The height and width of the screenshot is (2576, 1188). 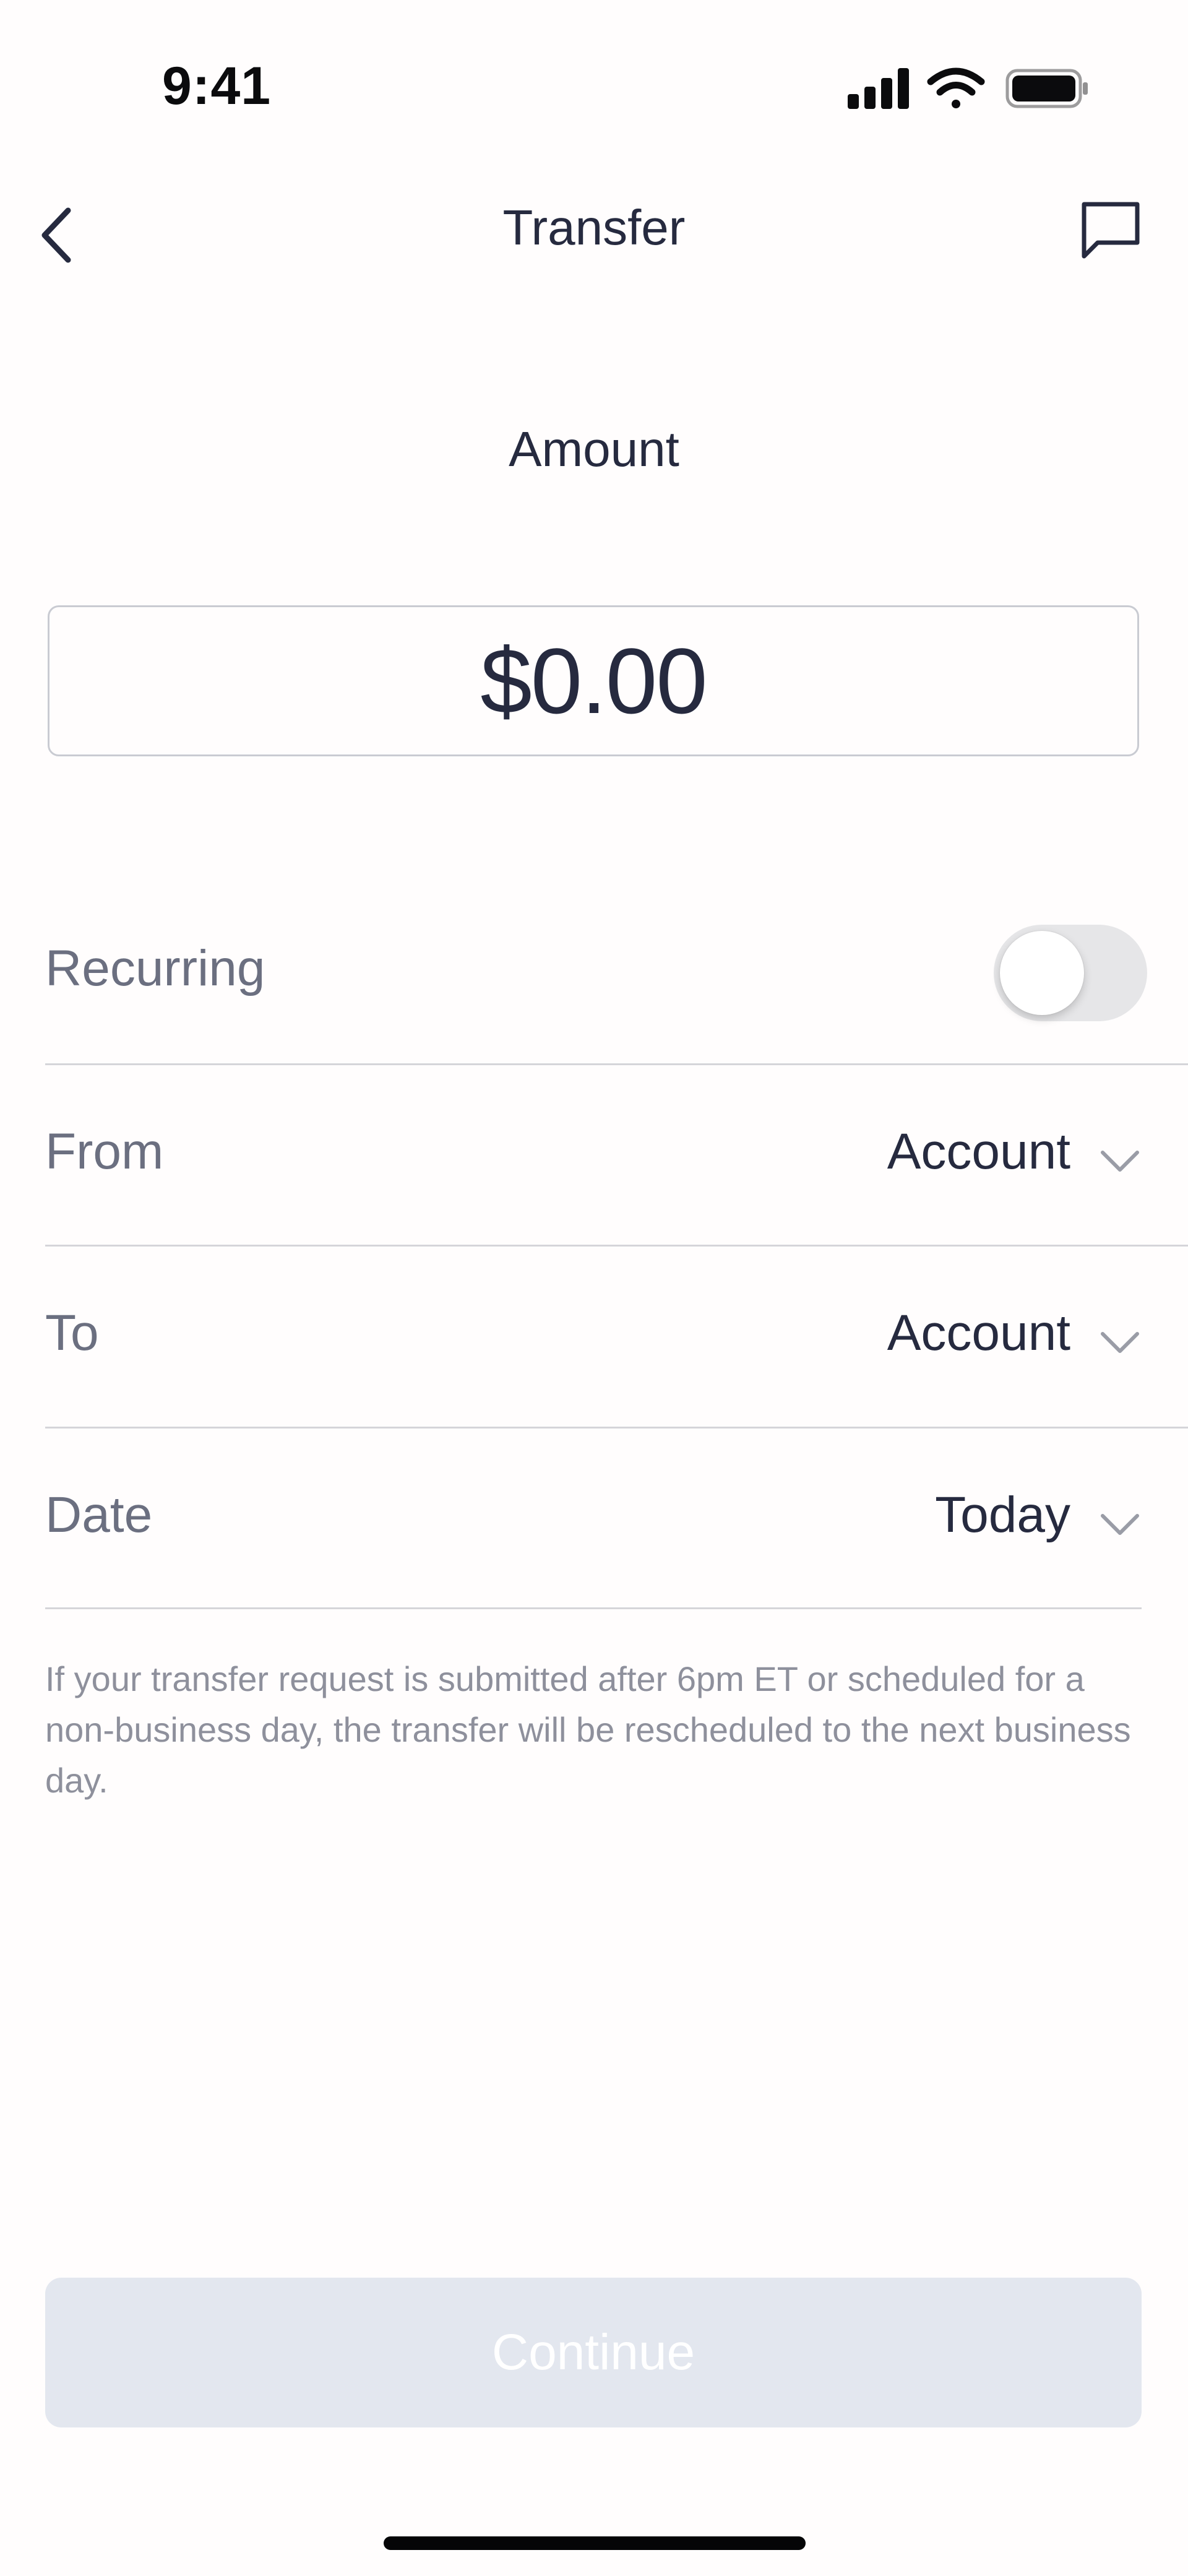 I want to click on from-value: Account, so click(x=978, y=1151).